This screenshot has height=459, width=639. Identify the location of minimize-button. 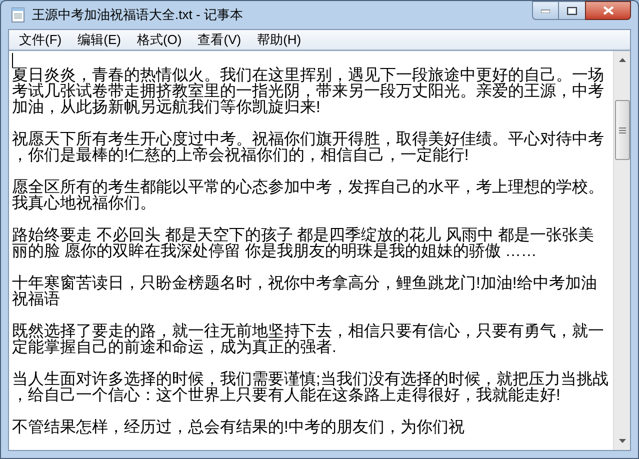
(545, 10).